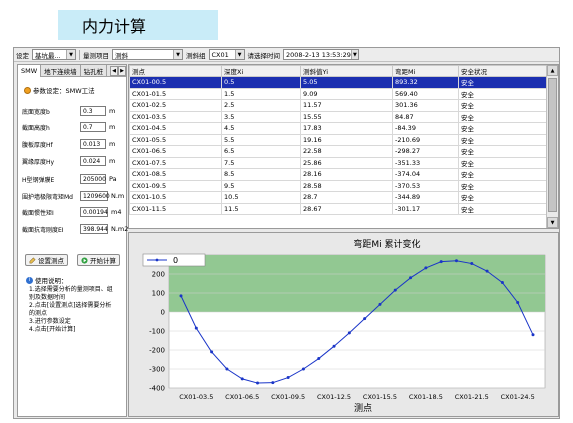 The image size is (573, 423). Describe the element at coordinates (122, 71) in the screenshot. I see `chevron-right-icon: ▶` at that location.